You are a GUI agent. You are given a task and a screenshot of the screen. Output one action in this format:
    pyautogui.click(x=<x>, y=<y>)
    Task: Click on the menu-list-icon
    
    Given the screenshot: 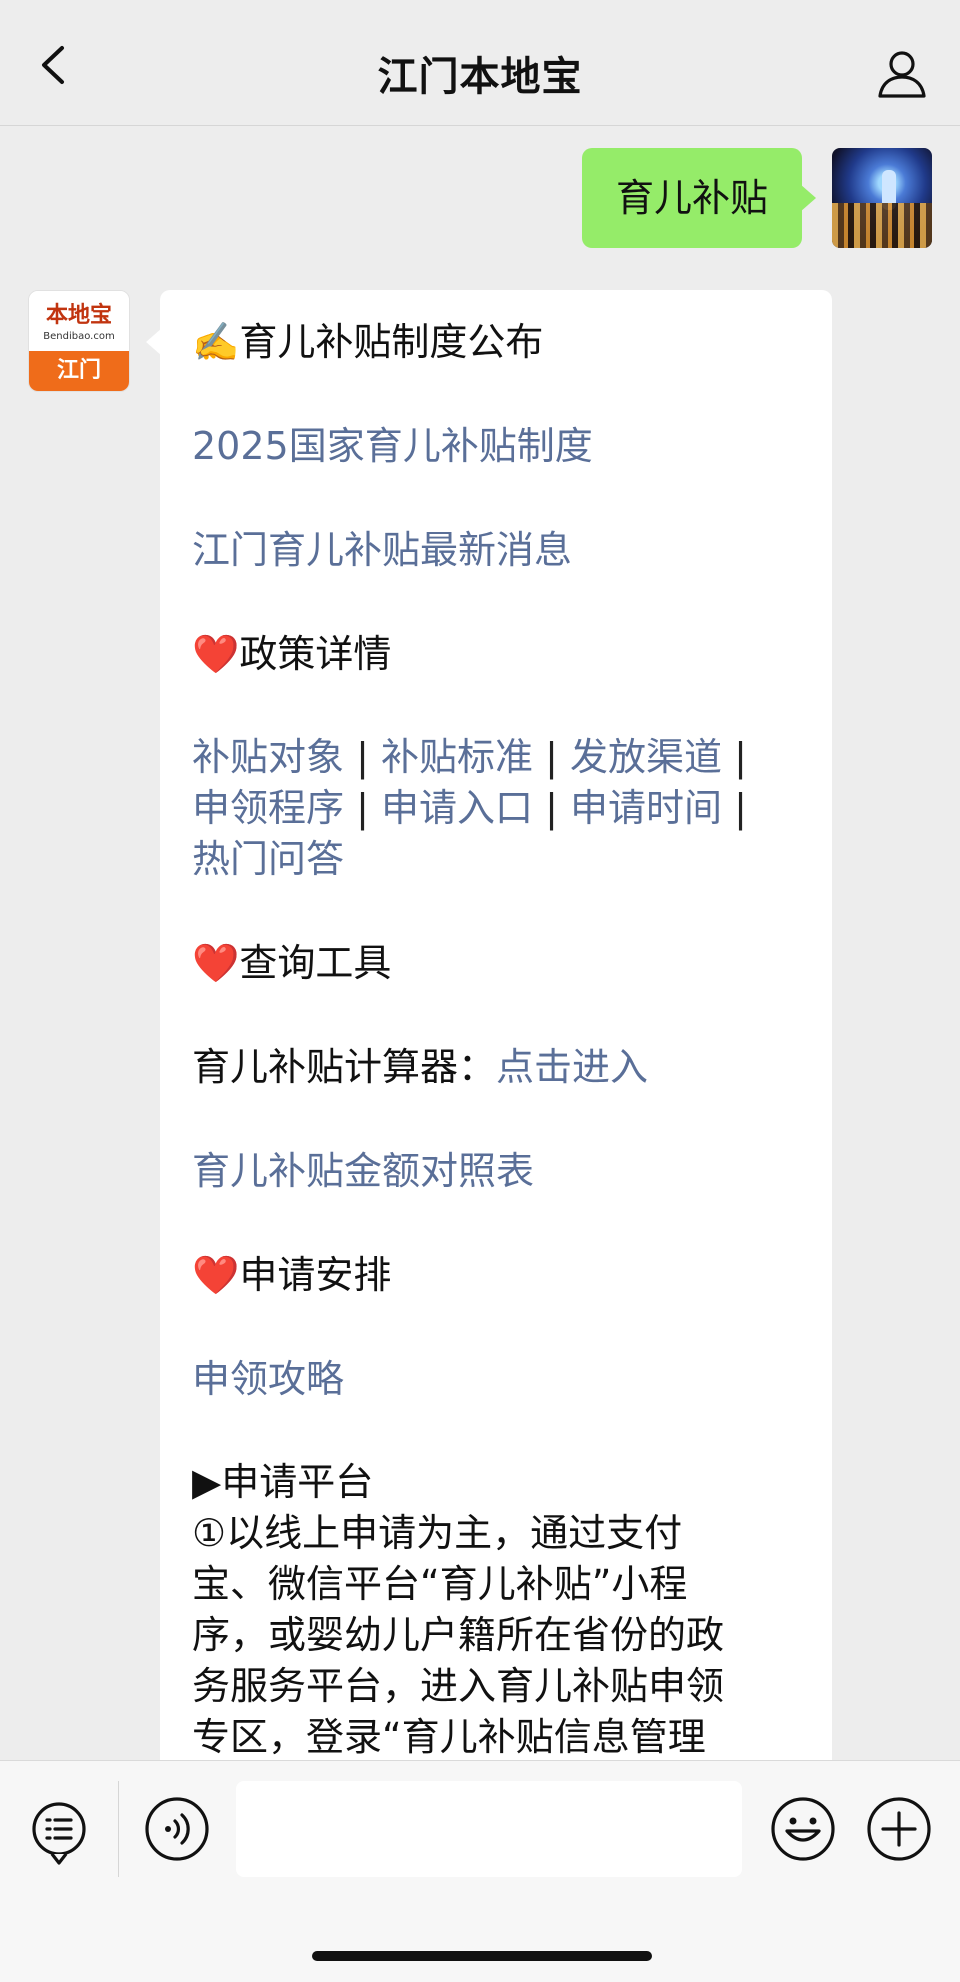 What is the action you would take?
    pyautogui.click(x=61, y=1834)
    